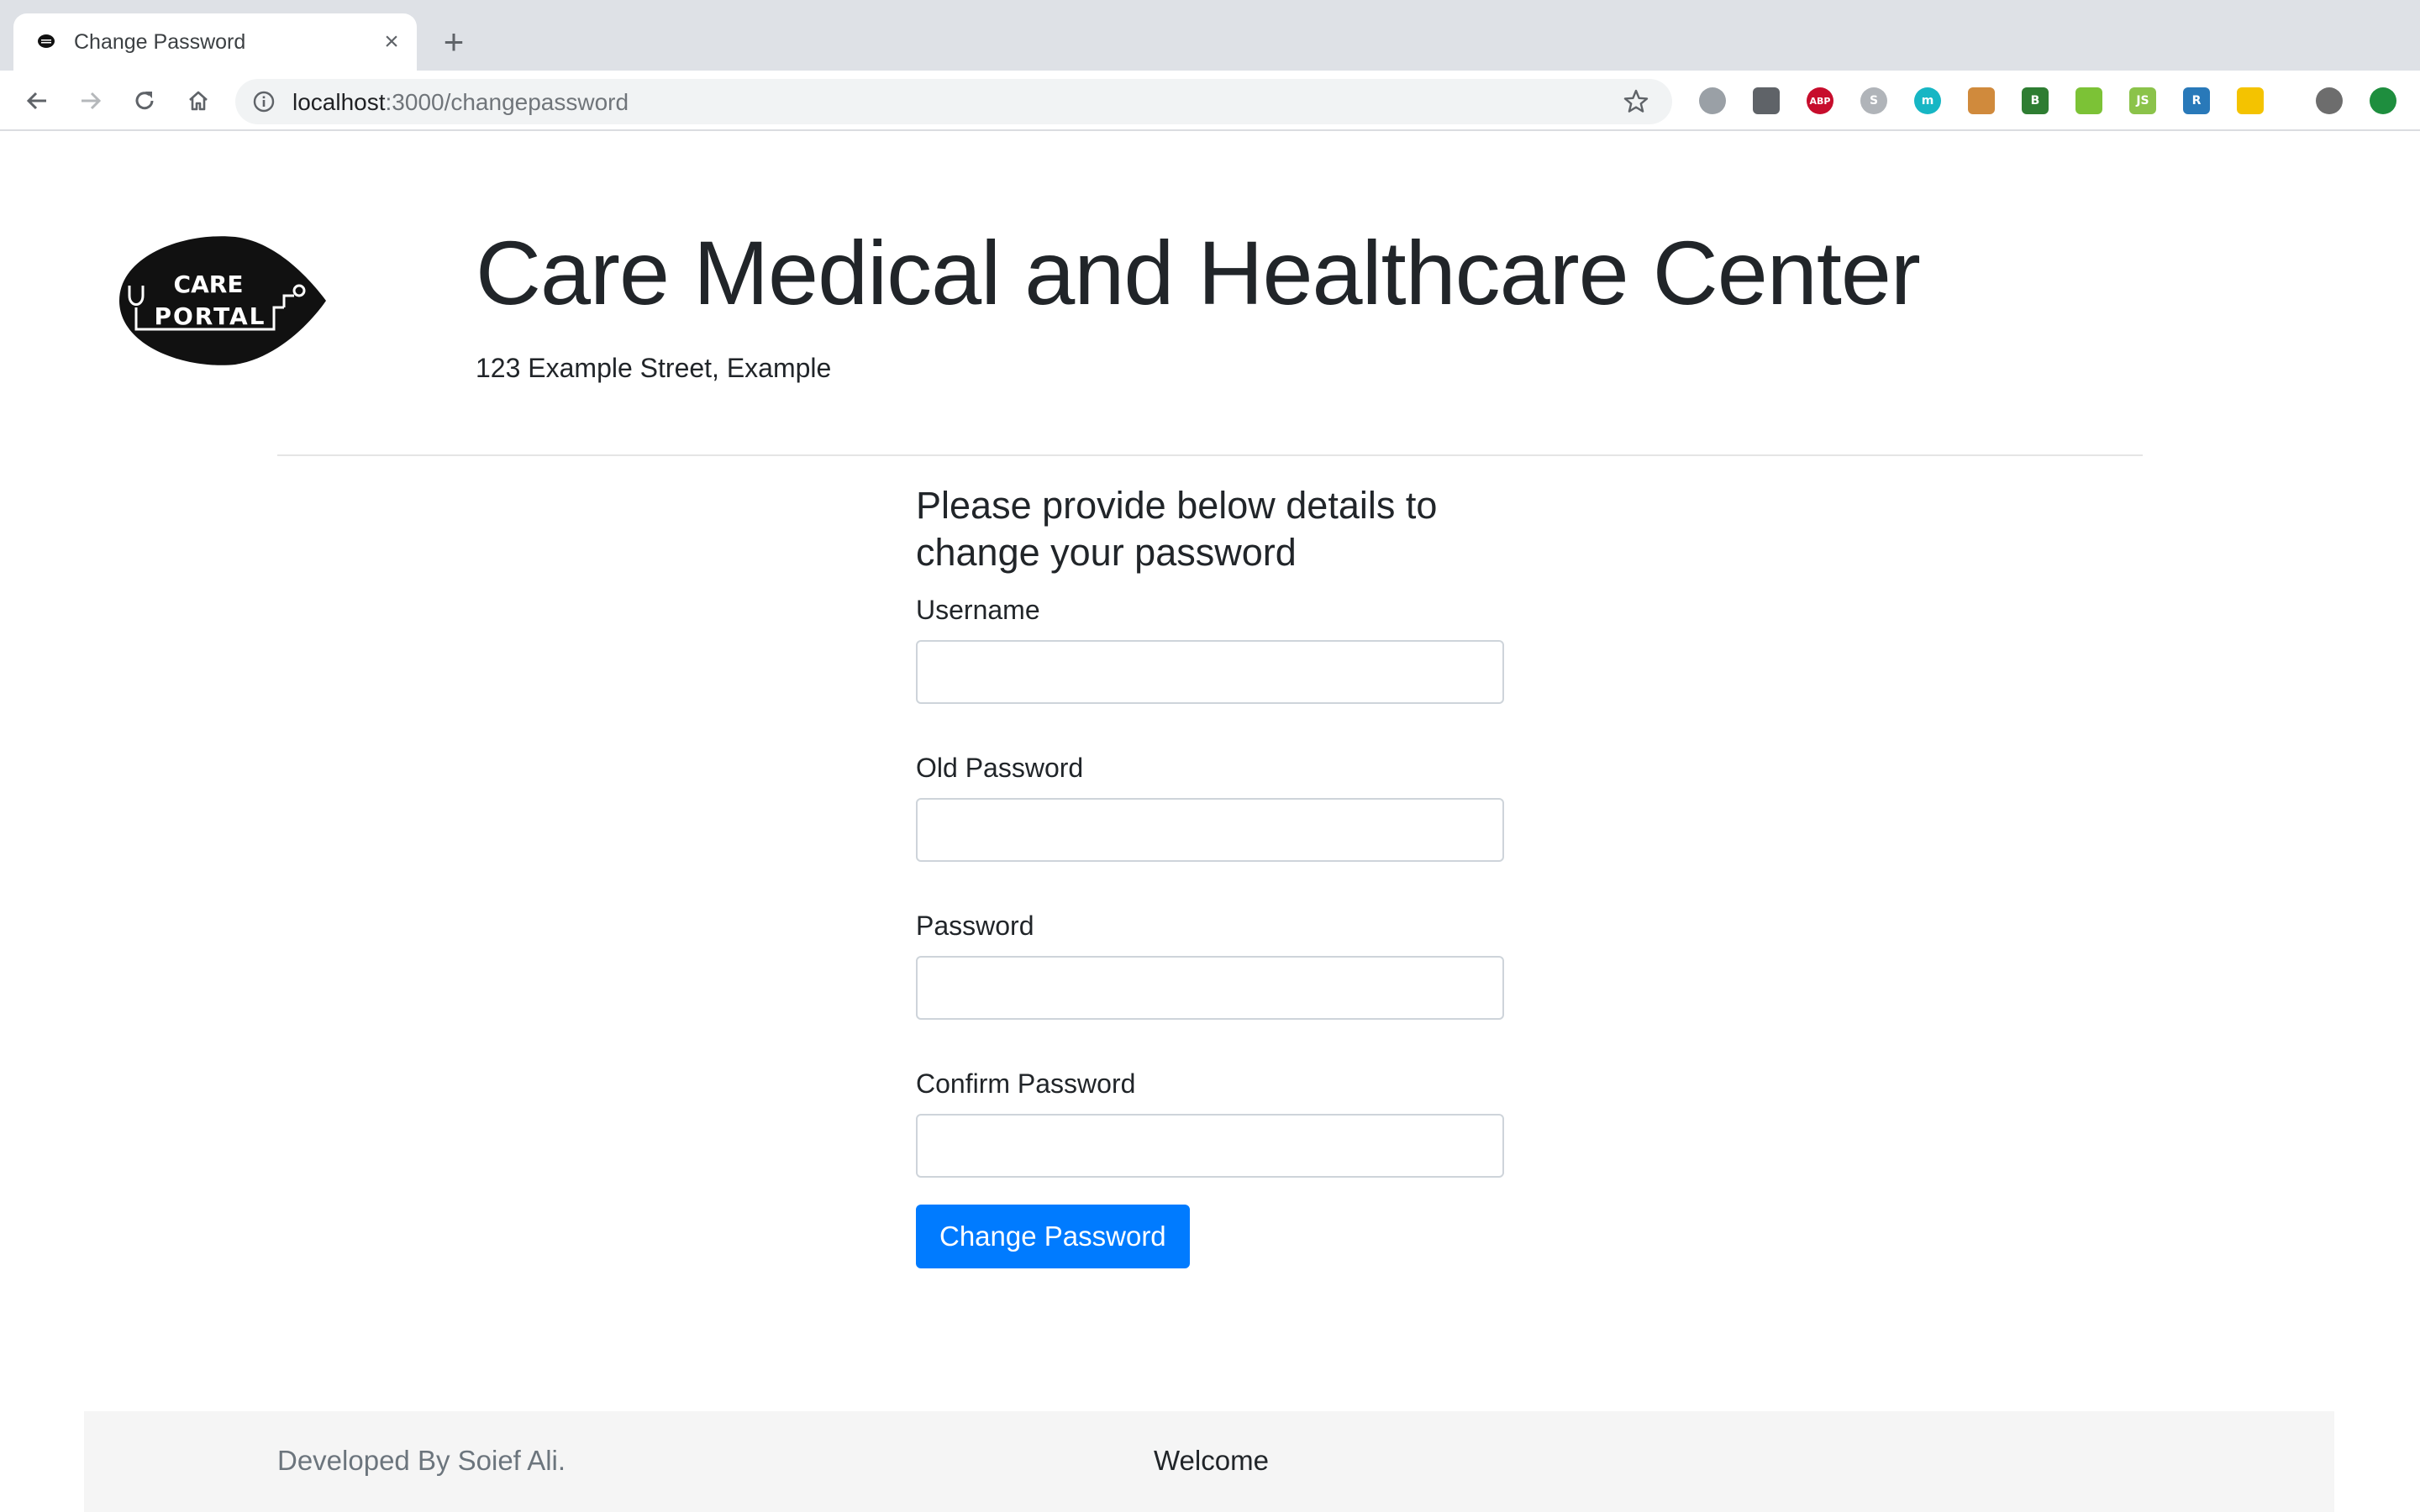  What do you see at coordinates (210, 316) in the screenshot?
I see `logo-line2: PORTAL` at bounding box center [210, 316].